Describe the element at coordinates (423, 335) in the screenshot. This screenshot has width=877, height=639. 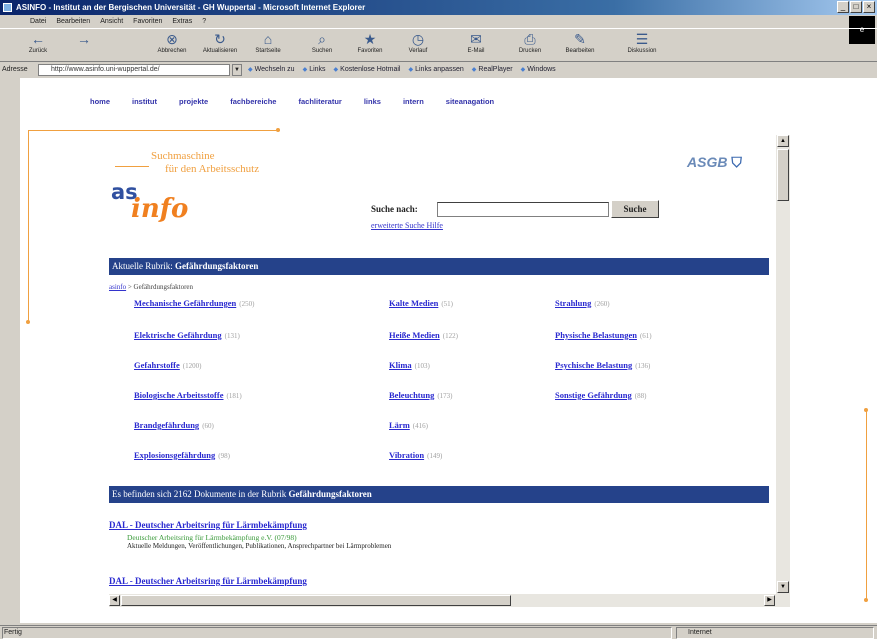
I see `category-item: Heiße Medien (122)` at that location.